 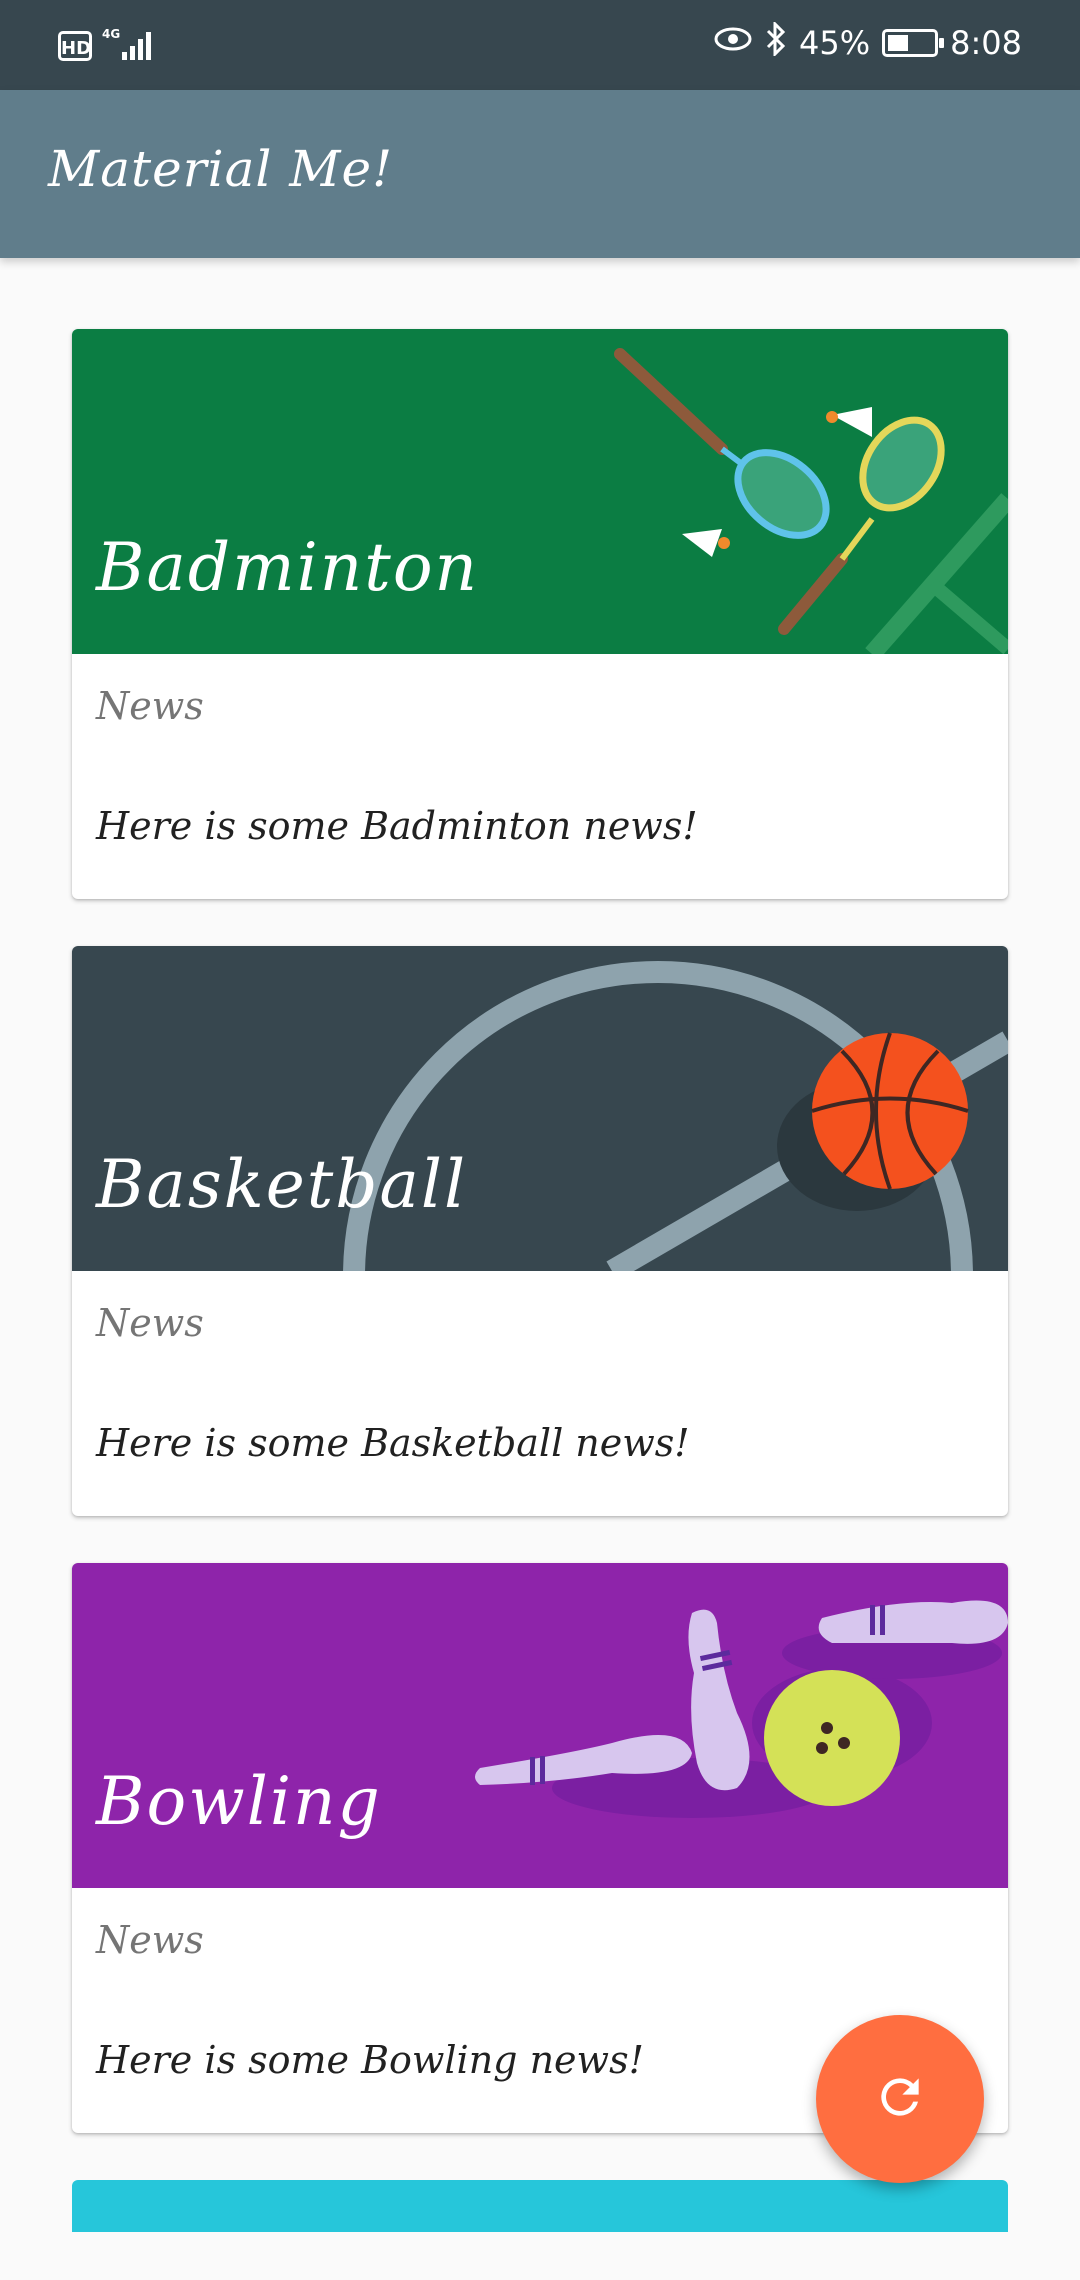 What do you see at coordinates (540, 45) in the screenshot?
I see `status-bar: HD 4G 45% 8:08` at bounding box center [540, 45].